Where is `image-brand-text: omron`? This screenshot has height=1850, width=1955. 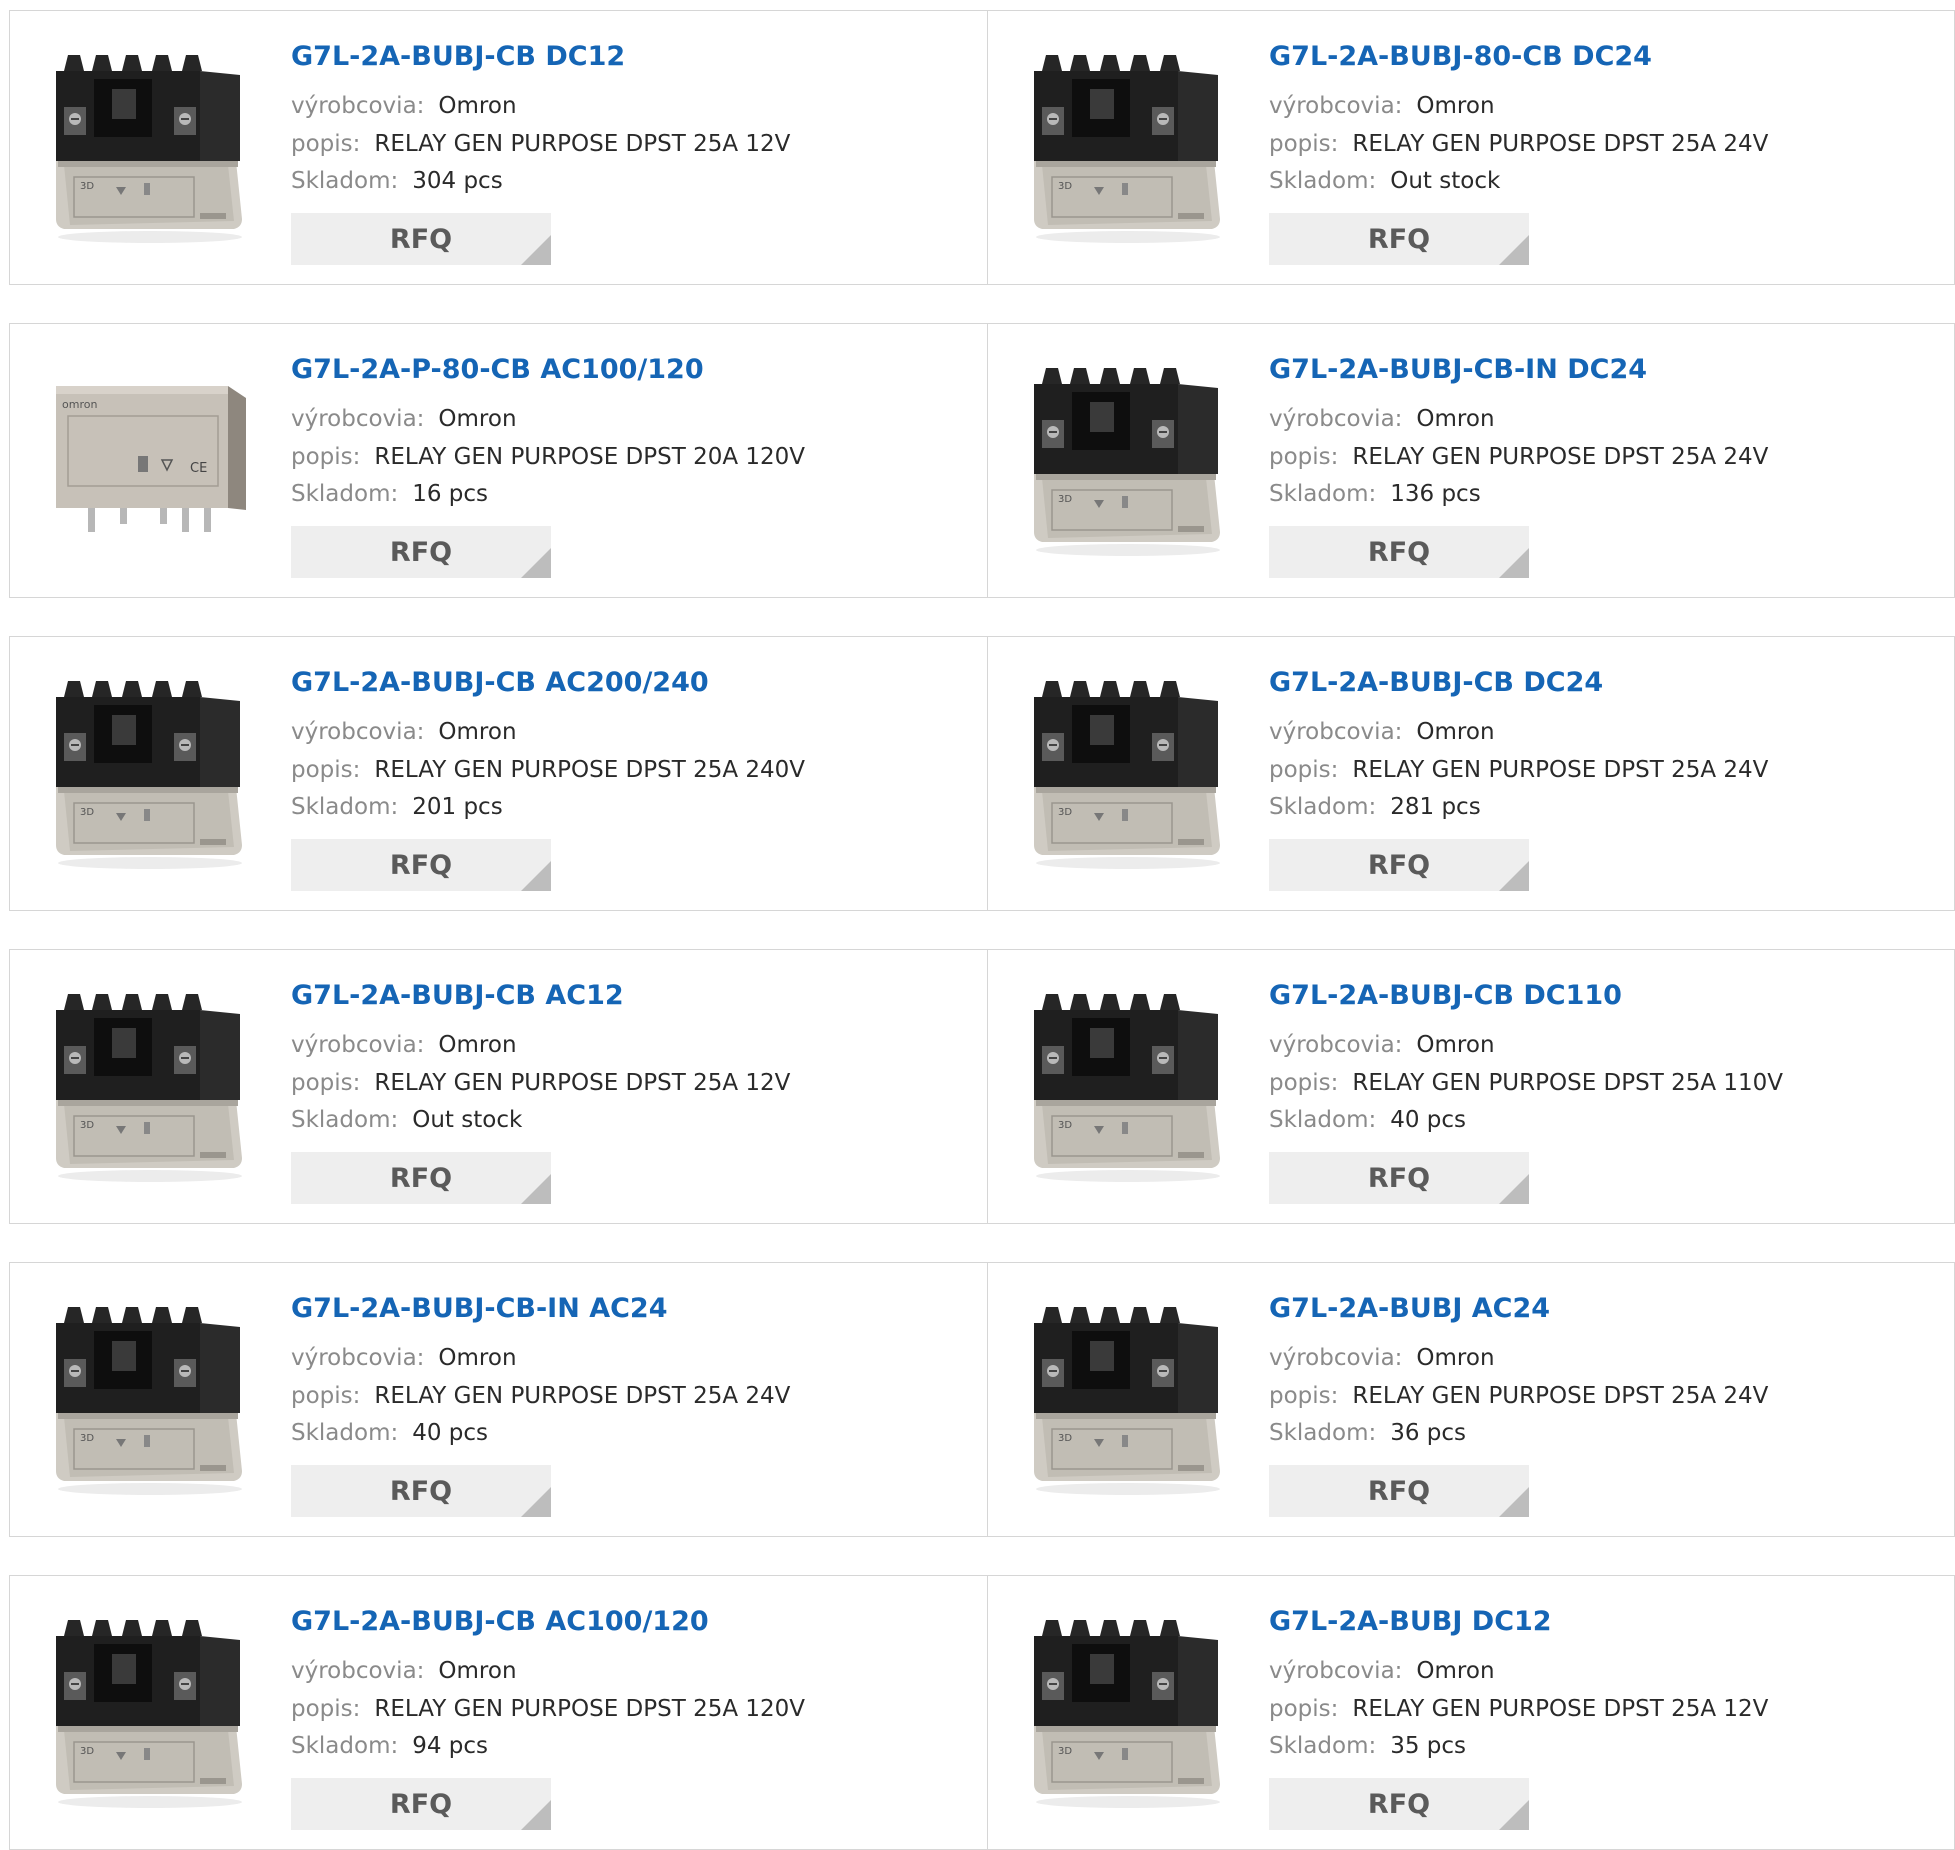 image-brand-text: omron is located at coordinates (79, 404).